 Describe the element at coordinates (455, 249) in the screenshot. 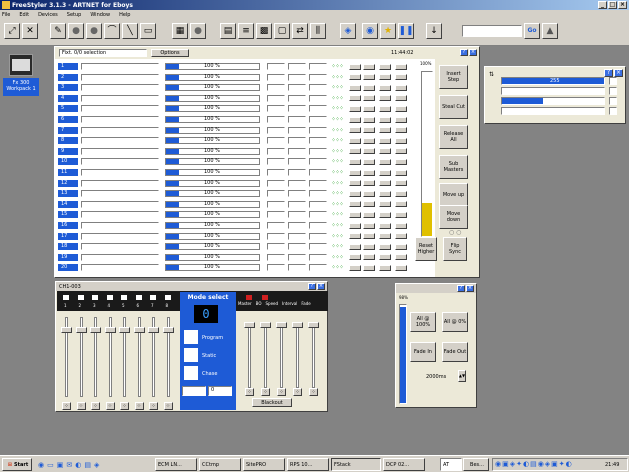

I see `flip-sync-button: Flip Sync` at that location.